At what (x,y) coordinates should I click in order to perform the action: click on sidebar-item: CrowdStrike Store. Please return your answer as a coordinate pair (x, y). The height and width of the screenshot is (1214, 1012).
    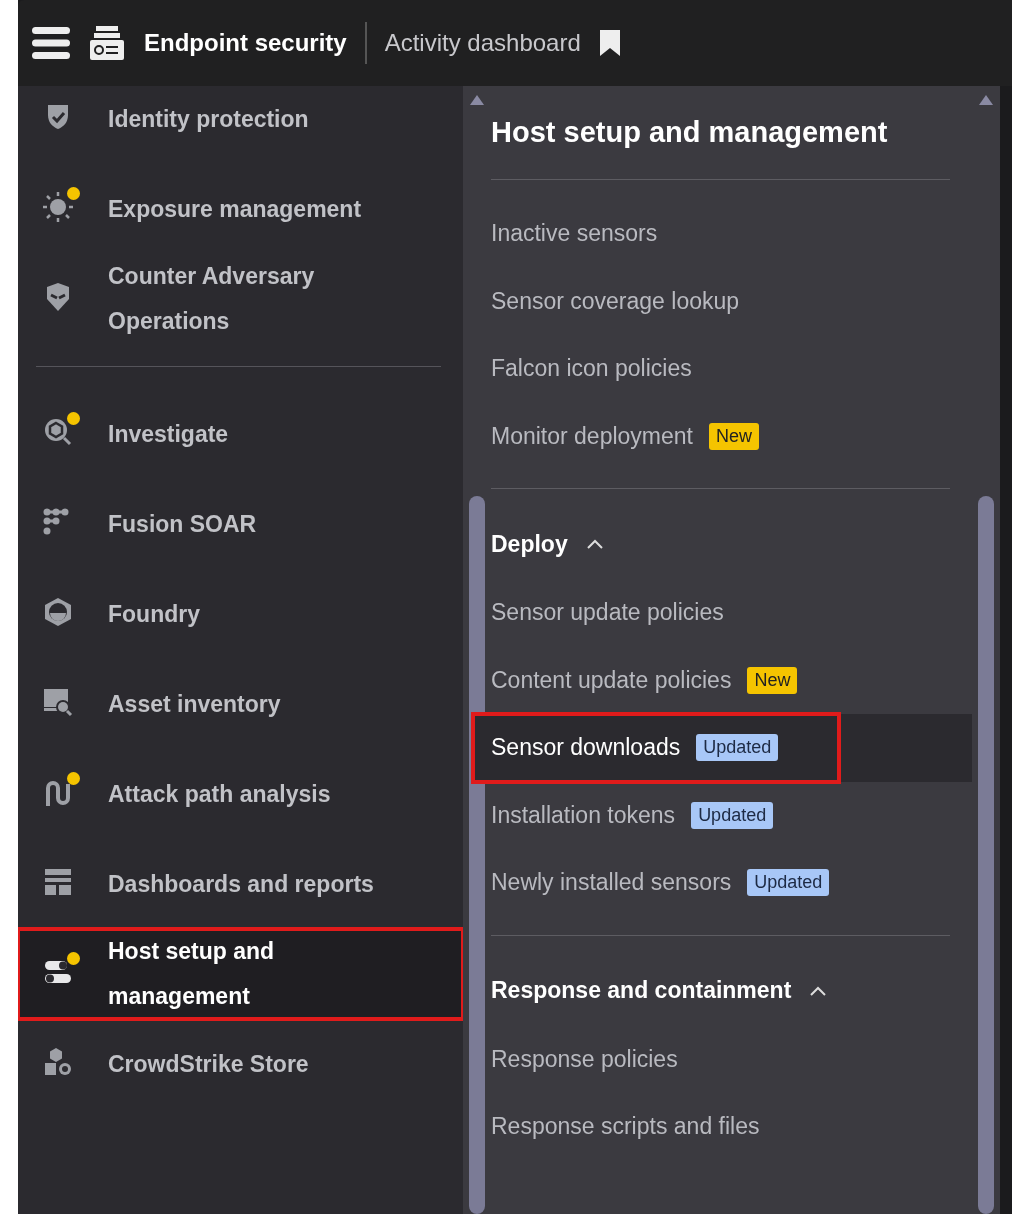
    Looking at the image, I should click on (240, 1064).